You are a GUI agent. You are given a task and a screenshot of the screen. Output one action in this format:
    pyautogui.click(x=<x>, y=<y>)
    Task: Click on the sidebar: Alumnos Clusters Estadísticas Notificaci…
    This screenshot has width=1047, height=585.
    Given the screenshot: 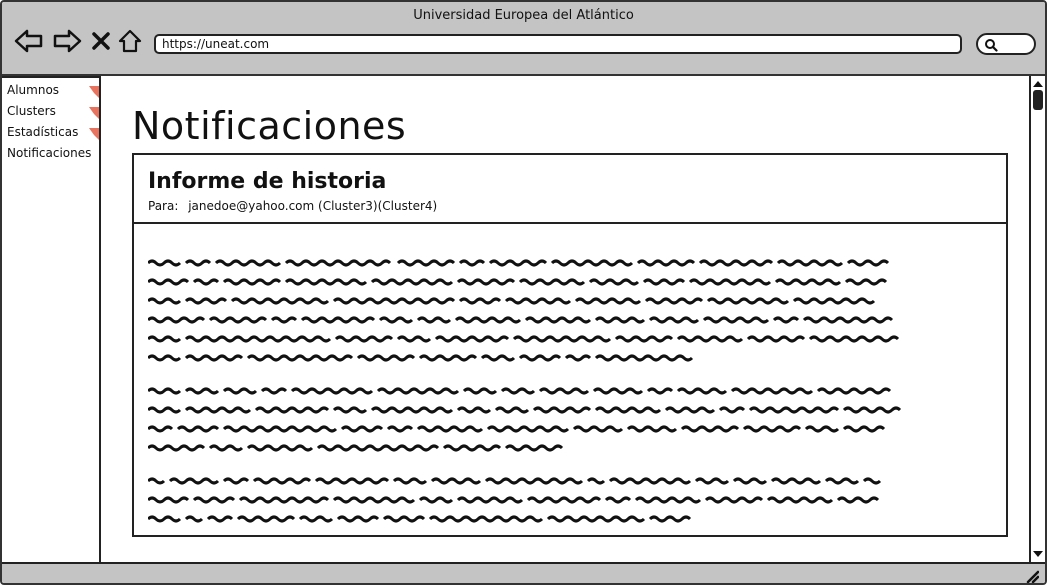 What is the action you would take?
    pyautogui.click(x=51, y=319)
    